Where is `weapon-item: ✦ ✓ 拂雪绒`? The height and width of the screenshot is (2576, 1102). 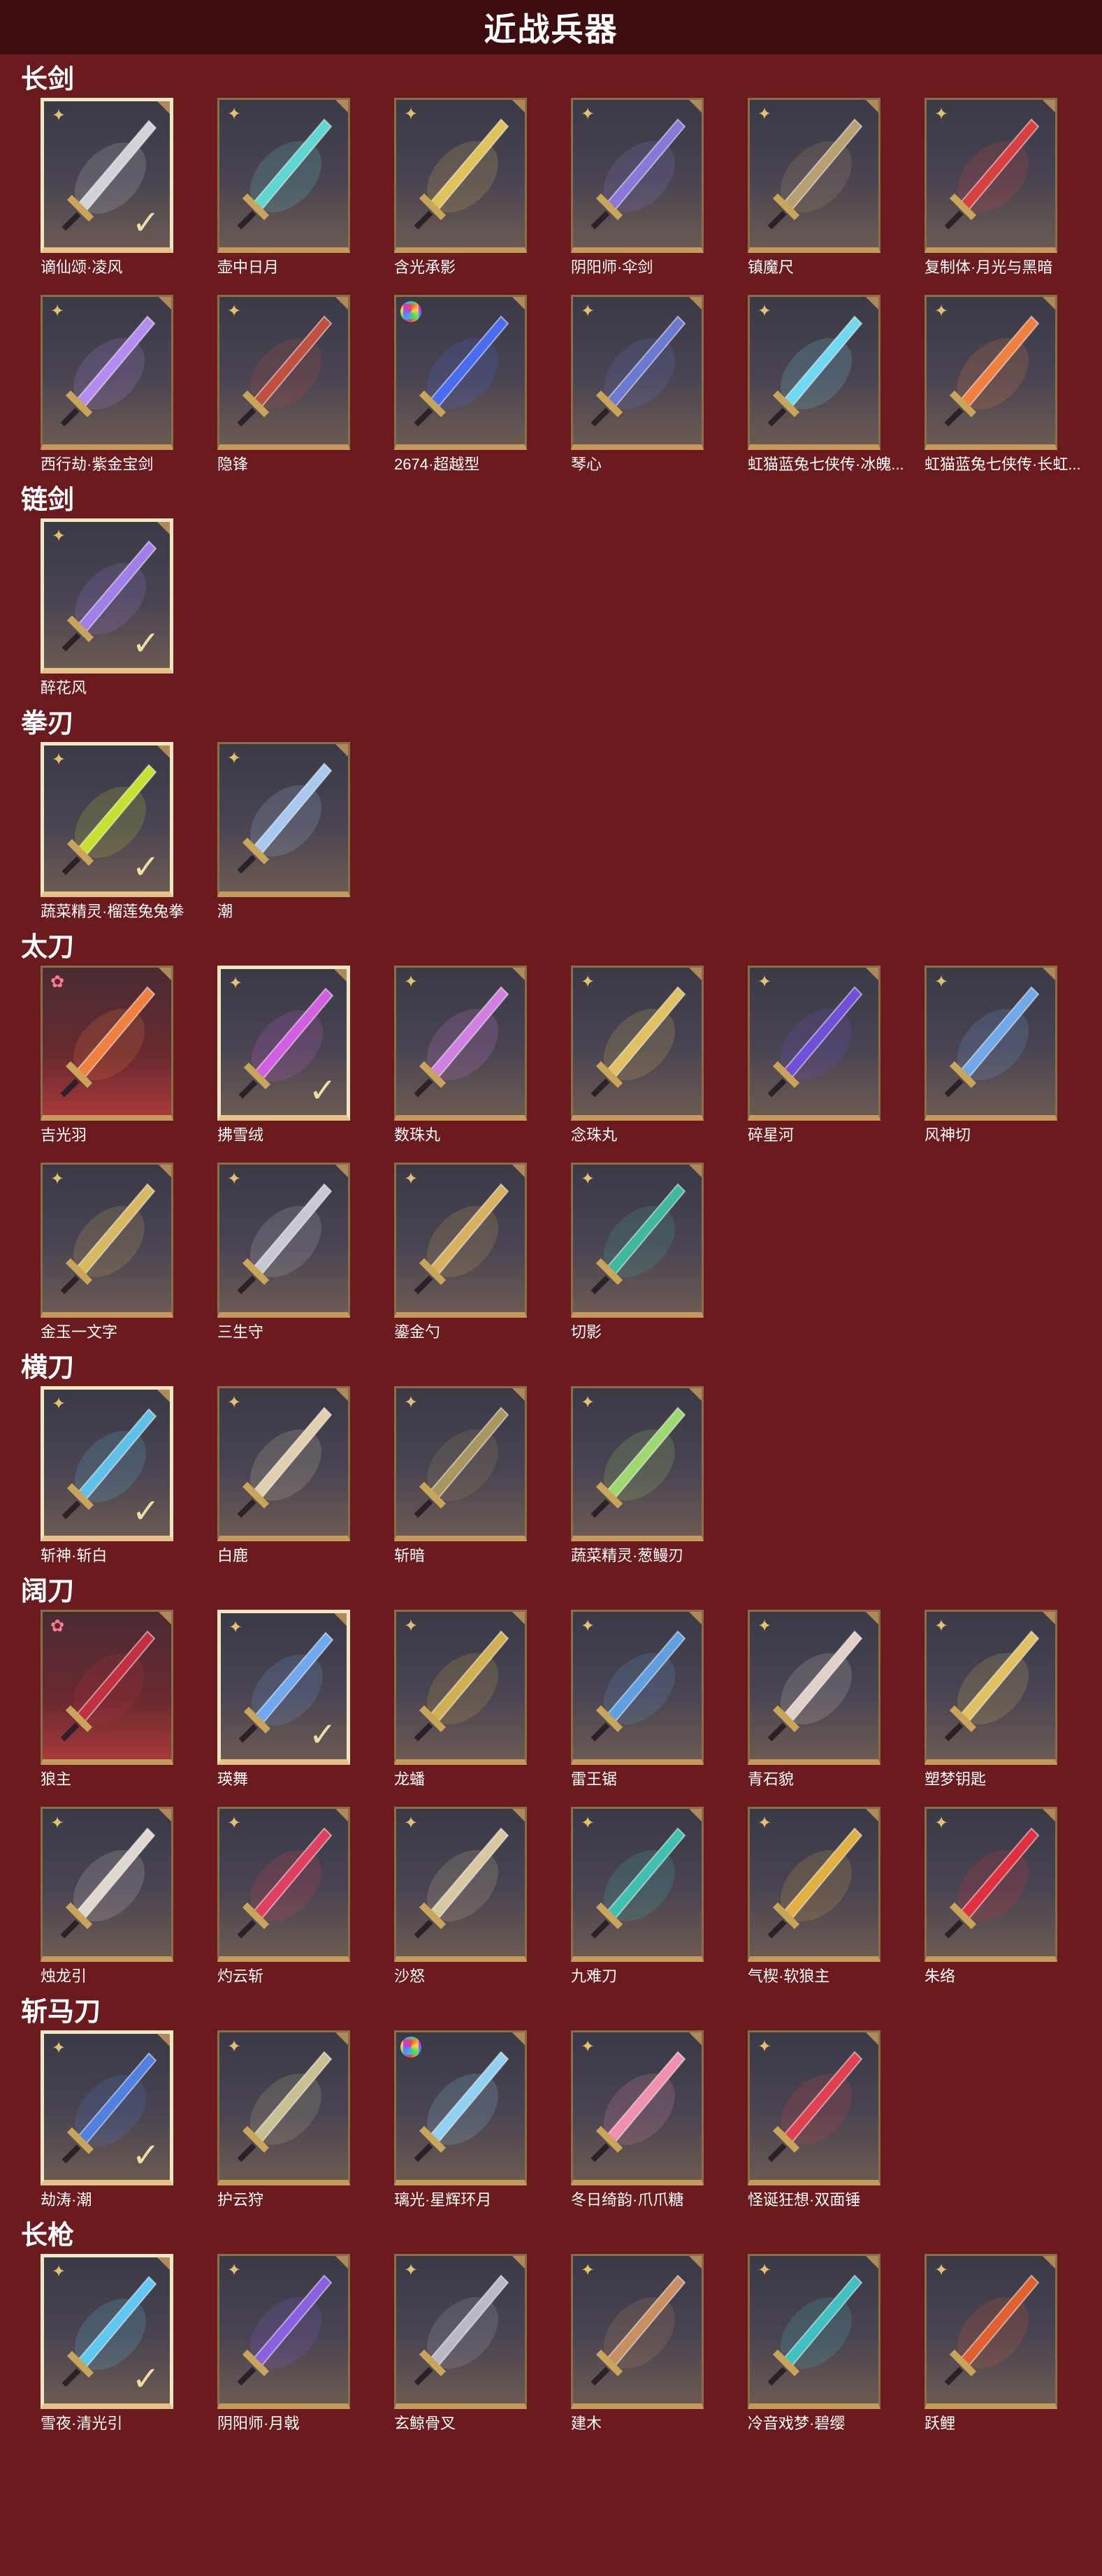 weapon-item: ✦ ✓ 拂雪绒 is located at coordinates (284, 1056).